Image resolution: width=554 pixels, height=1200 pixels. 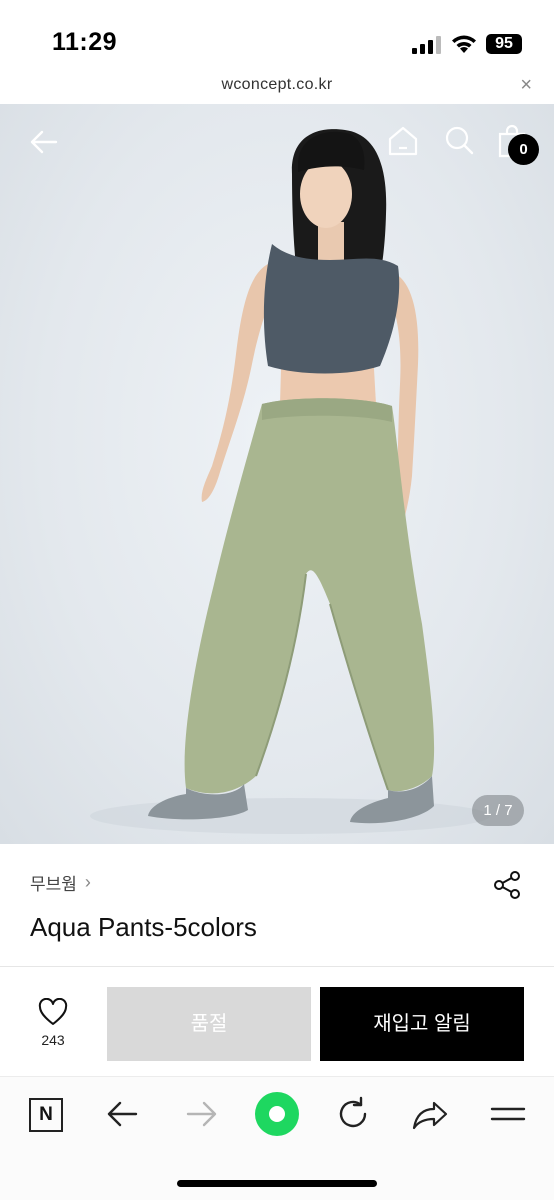 I want to click on share-icon, so click(x=507, y=885).